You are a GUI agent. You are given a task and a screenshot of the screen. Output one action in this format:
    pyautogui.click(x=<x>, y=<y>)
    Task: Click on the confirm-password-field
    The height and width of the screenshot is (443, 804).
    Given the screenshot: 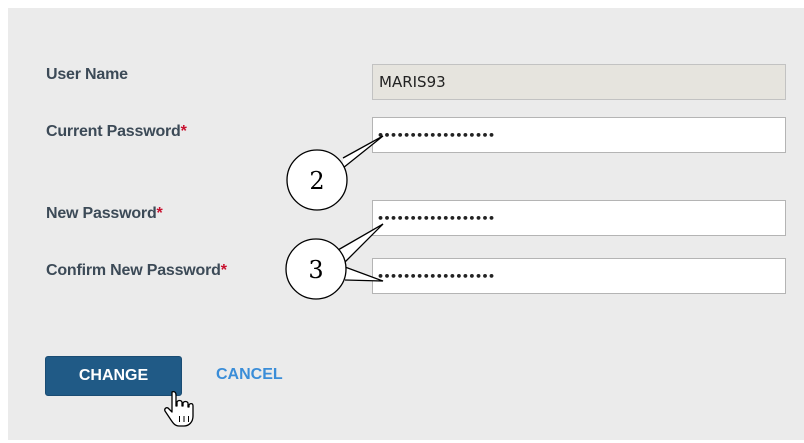 What is the action you would take?
    pyautogui.click(x=579, y=276)
    